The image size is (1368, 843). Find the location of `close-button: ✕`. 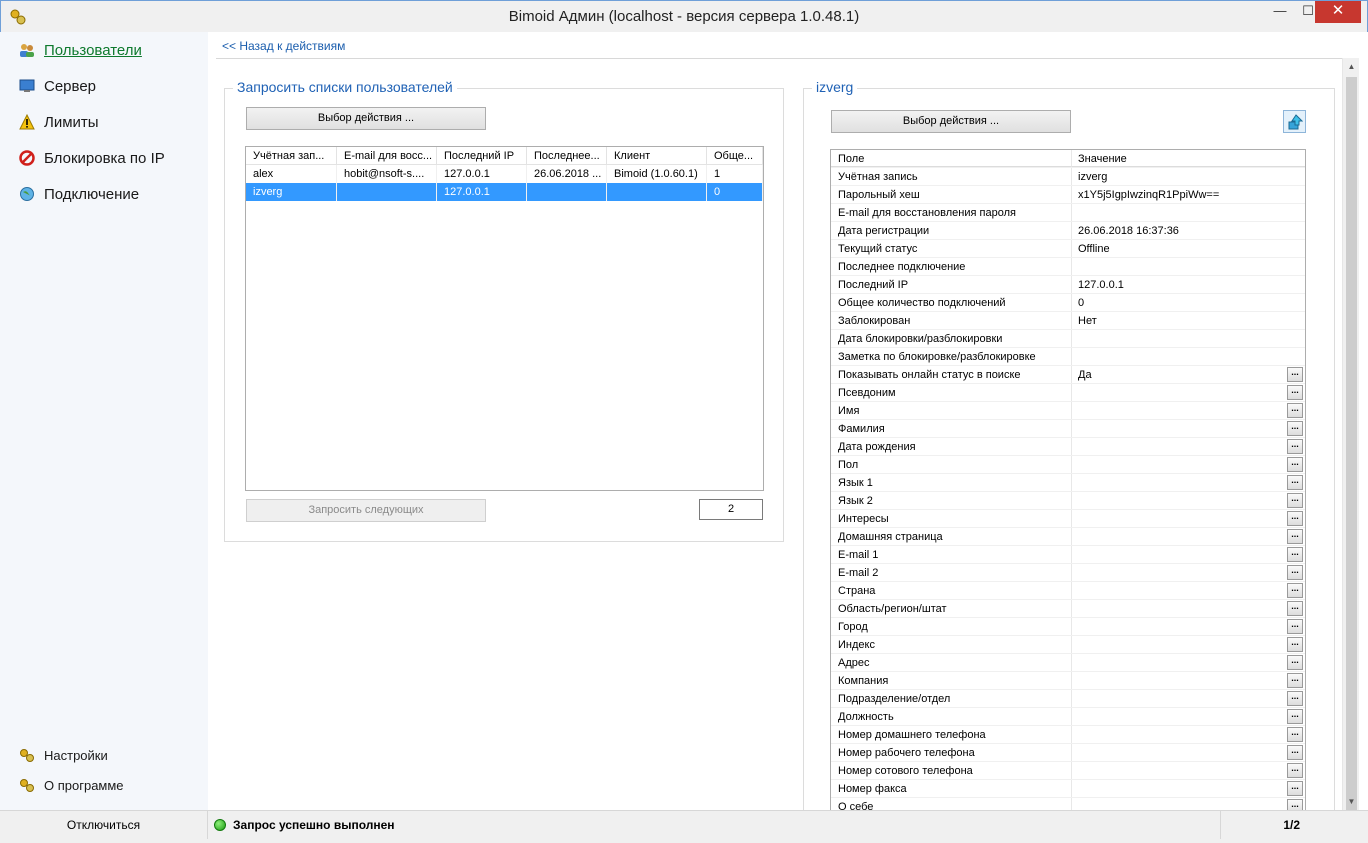

close-button: ✕ is located at coordinates (1338, 12).